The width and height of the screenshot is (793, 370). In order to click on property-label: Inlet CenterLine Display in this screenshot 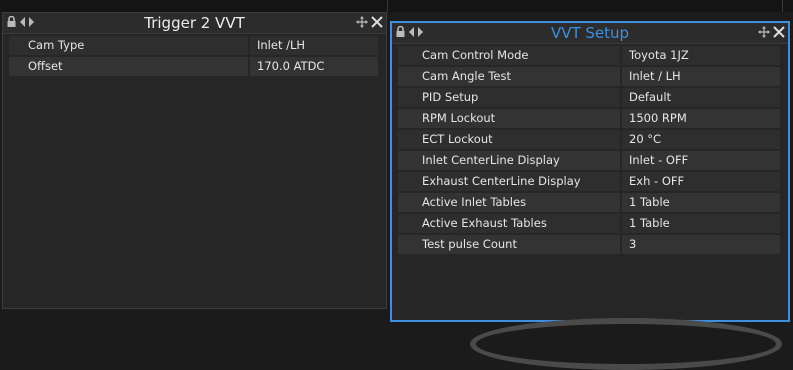, I will do `click(509, 160)`.